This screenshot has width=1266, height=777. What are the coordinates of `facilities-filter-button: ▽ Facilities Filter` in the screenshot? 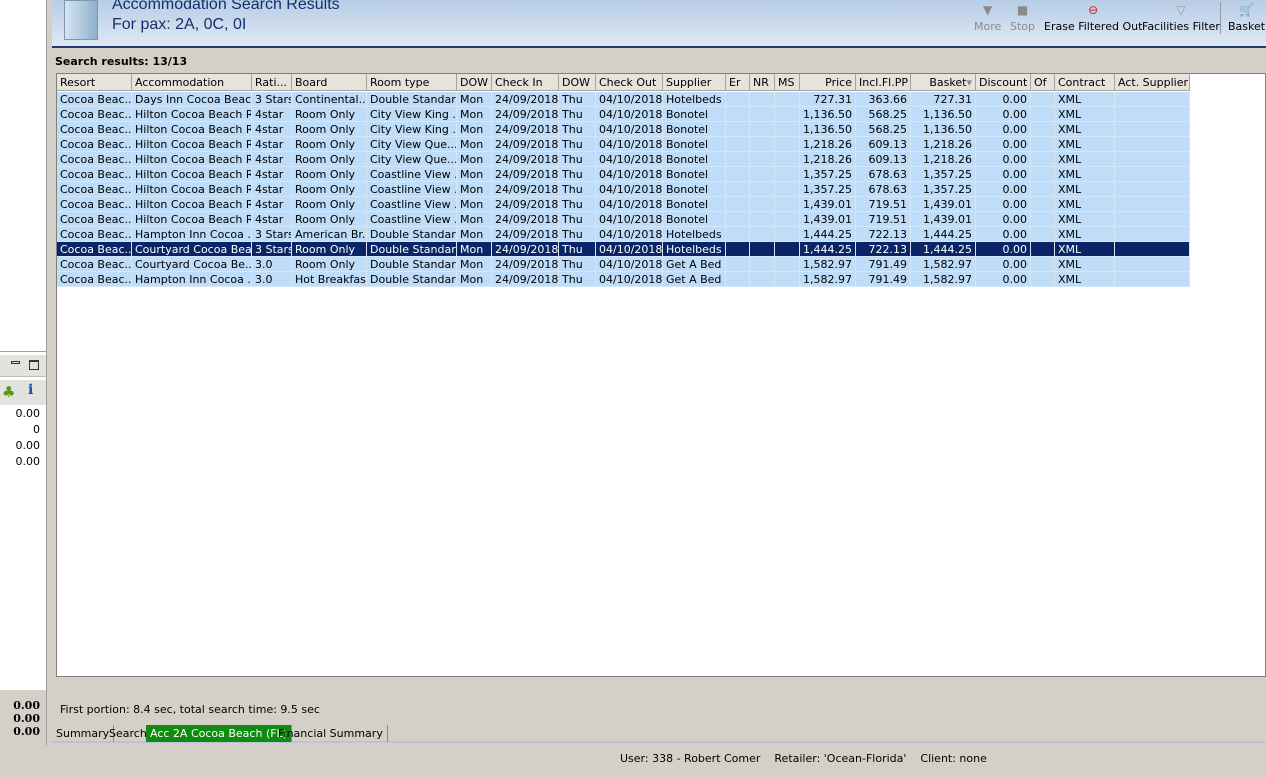 It's located at (1181, 19).